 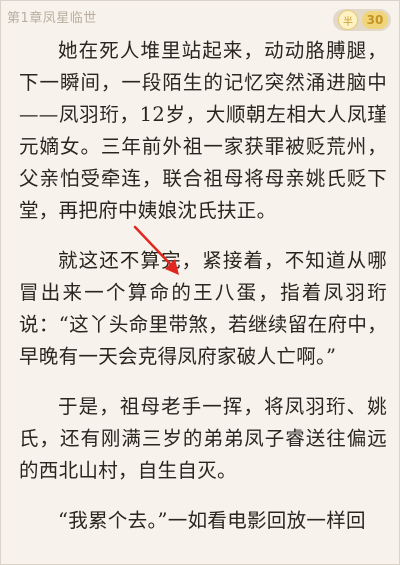 I want to click on coin-icon: 半, so click(x=348, y=20).